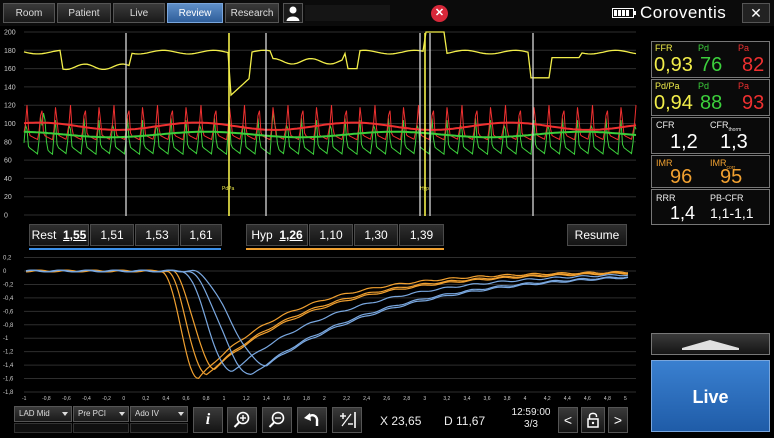  Describe the element at coordinates (406, 399) in the screenshot. I see `x-tick-label: 2,8` at that location.